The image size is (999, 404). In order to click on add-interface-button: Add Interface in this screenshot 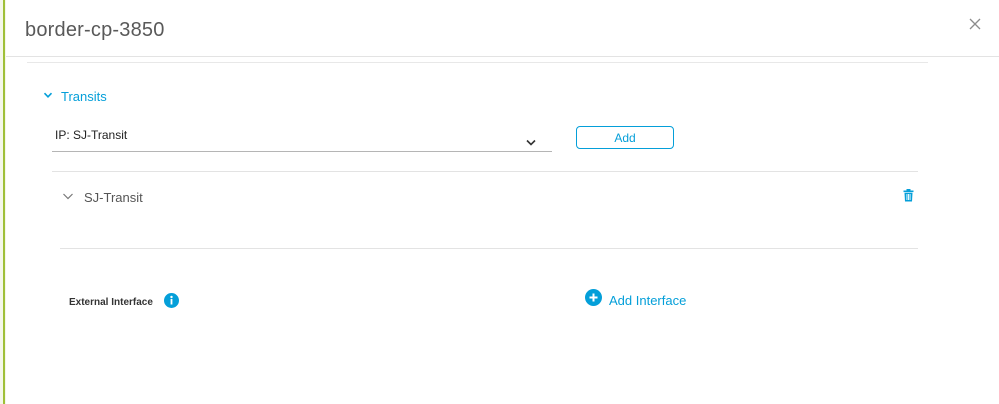, I will do `click(635, 300)`.